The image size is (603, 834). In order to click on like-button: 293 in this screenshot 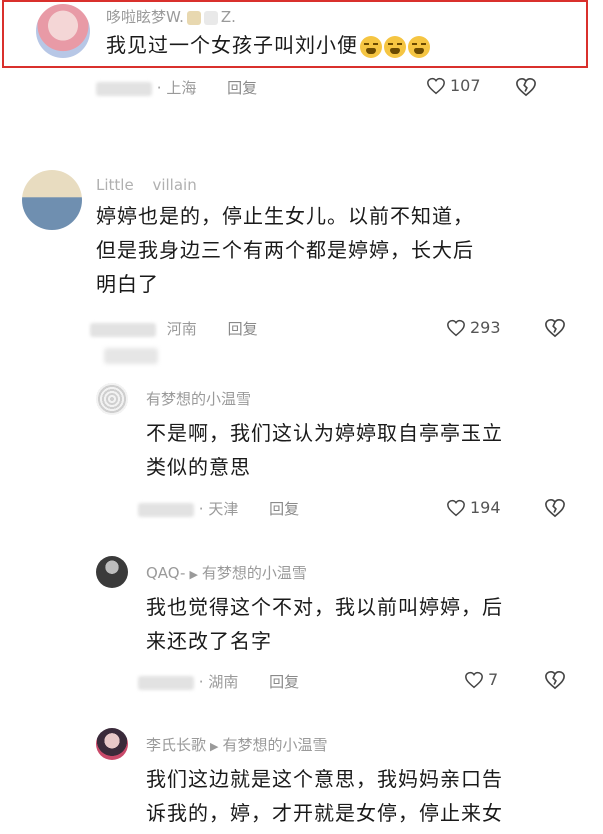, I will do `click(473, 327)`.